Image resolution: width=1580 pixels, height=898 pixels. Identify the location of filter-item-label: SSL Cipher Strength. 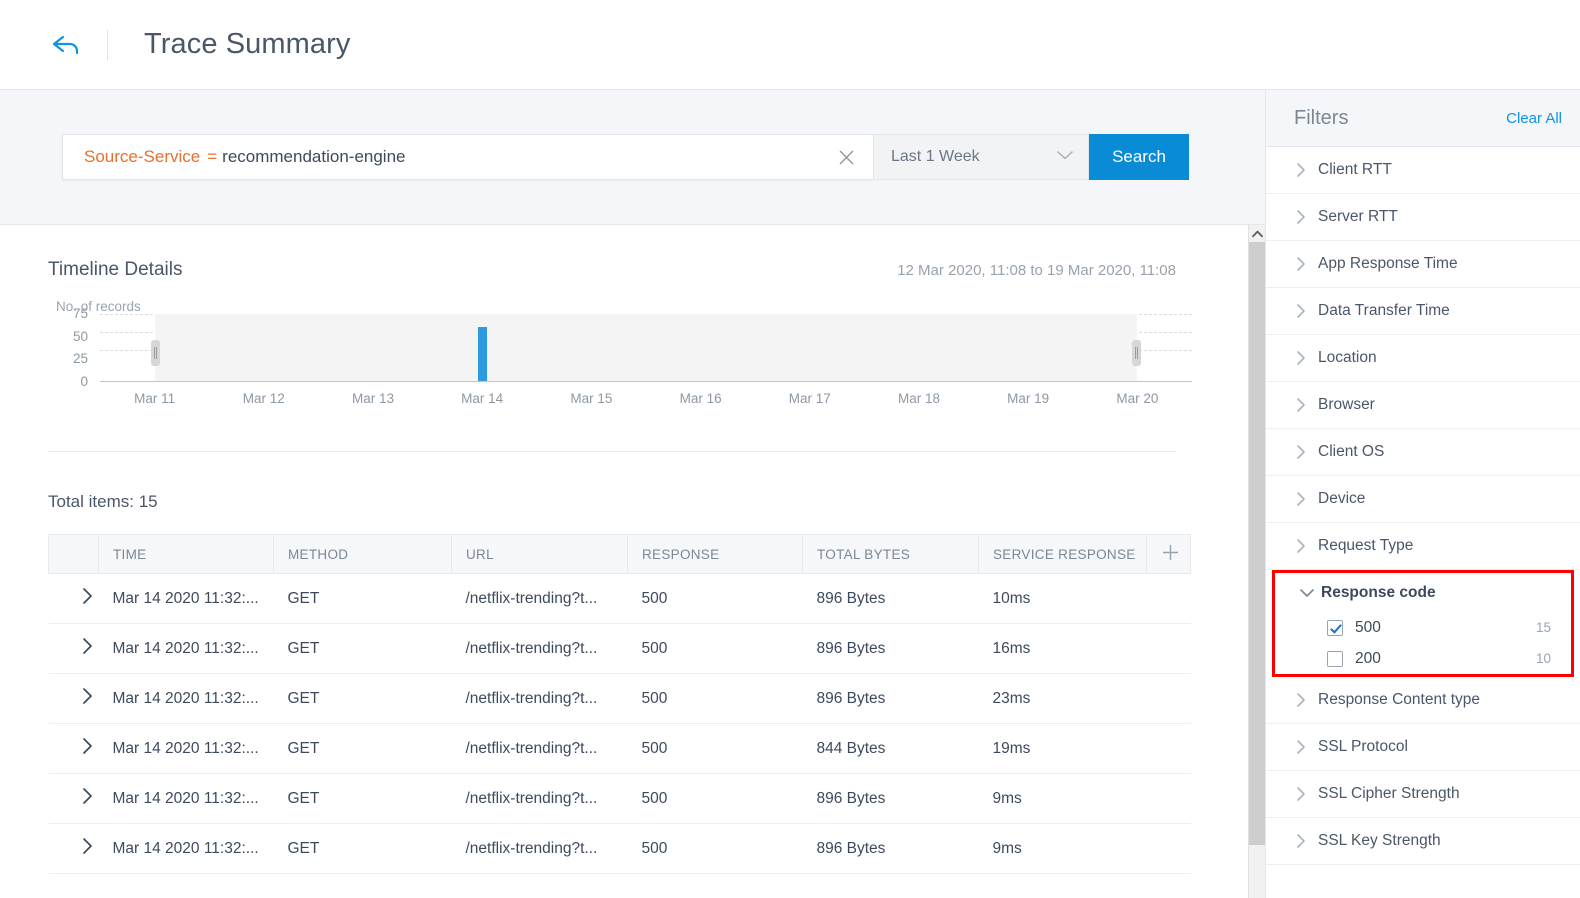
(1389, 793).